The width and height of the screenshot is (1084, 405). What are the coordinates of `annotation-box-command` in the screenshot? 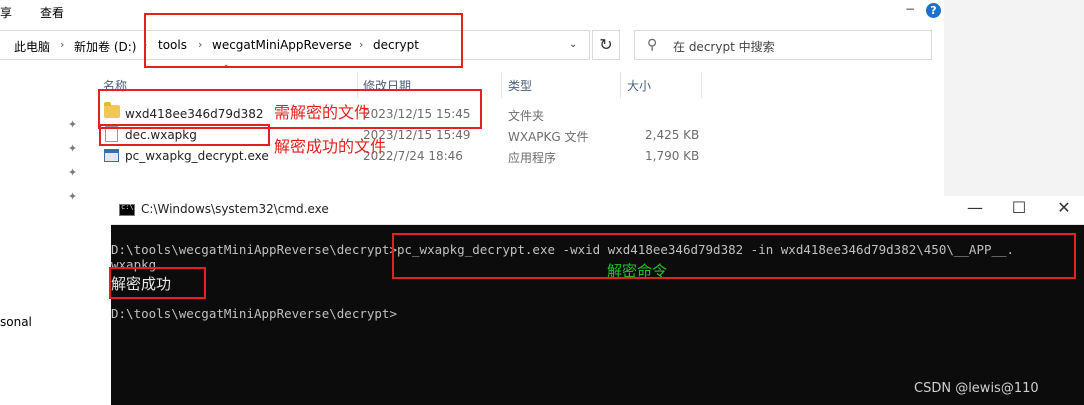 It's located at (734, 256).